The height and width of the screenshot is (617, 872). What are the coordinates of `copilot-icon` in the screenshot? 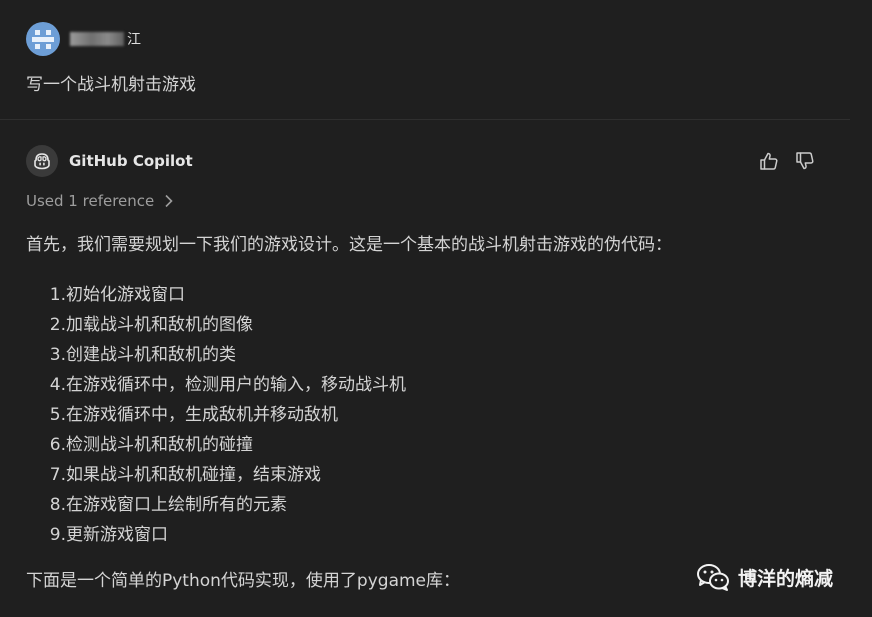 It's located at (42, 161).